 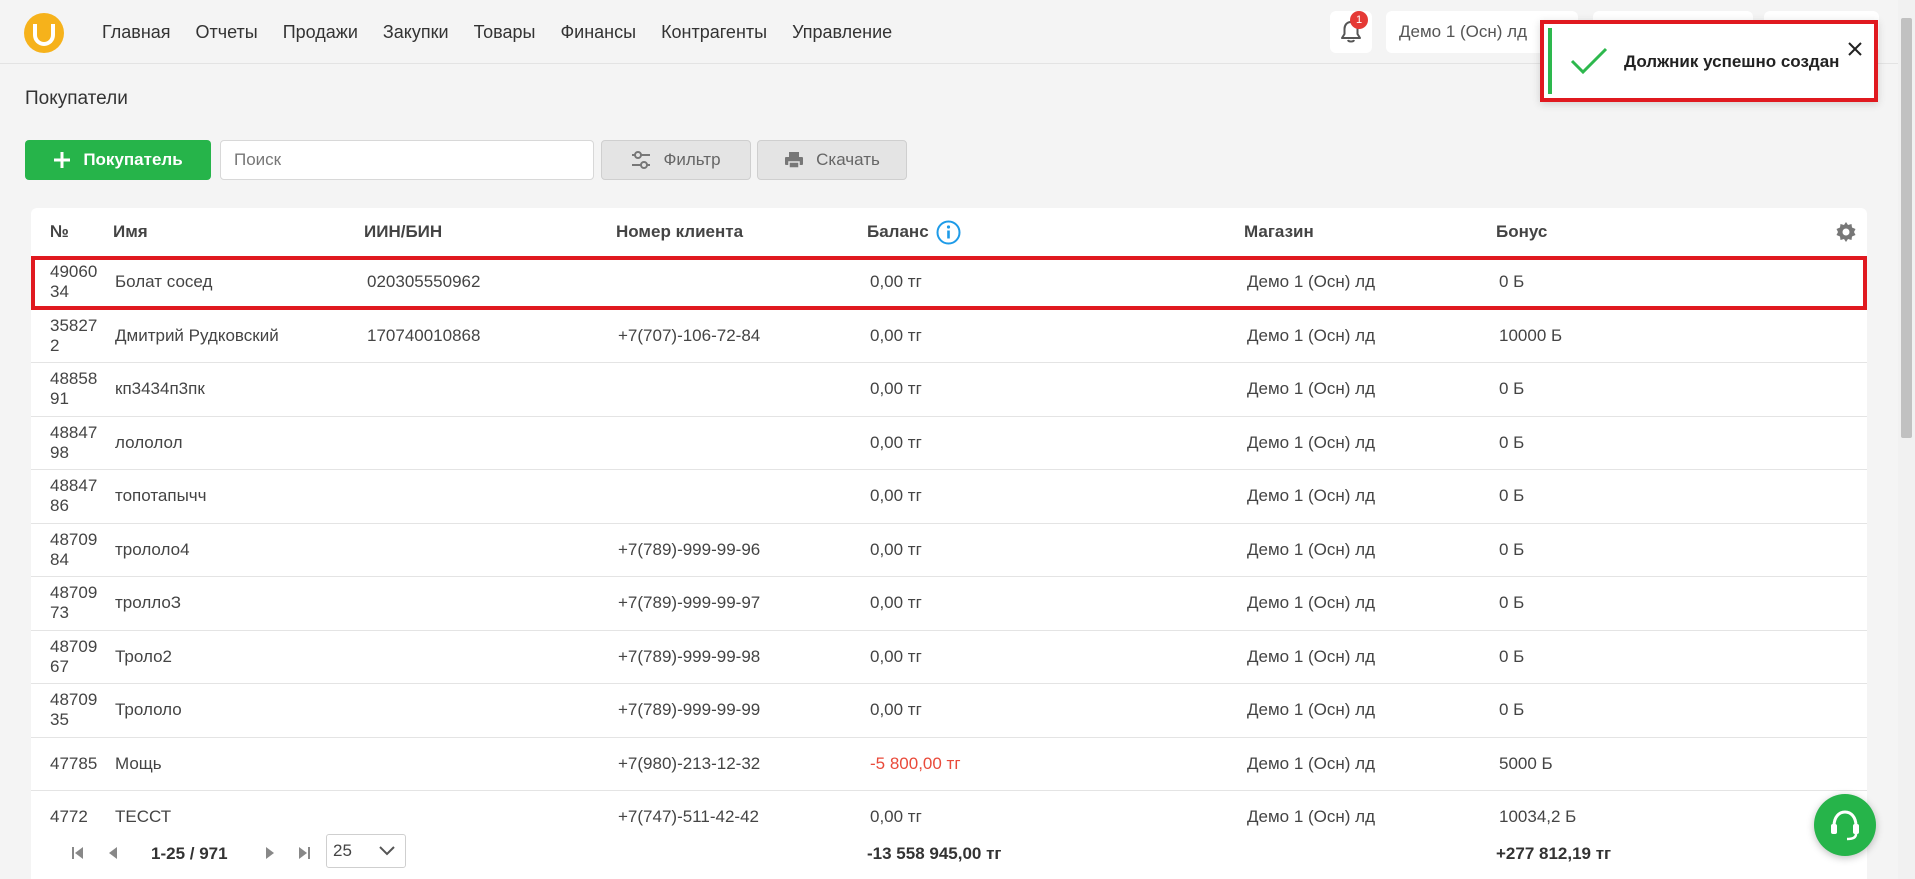 What do you see at coordinates (505, 32) in the screenshot?
I see `nav-item-products: Товары` at bounding box center [505, 32].